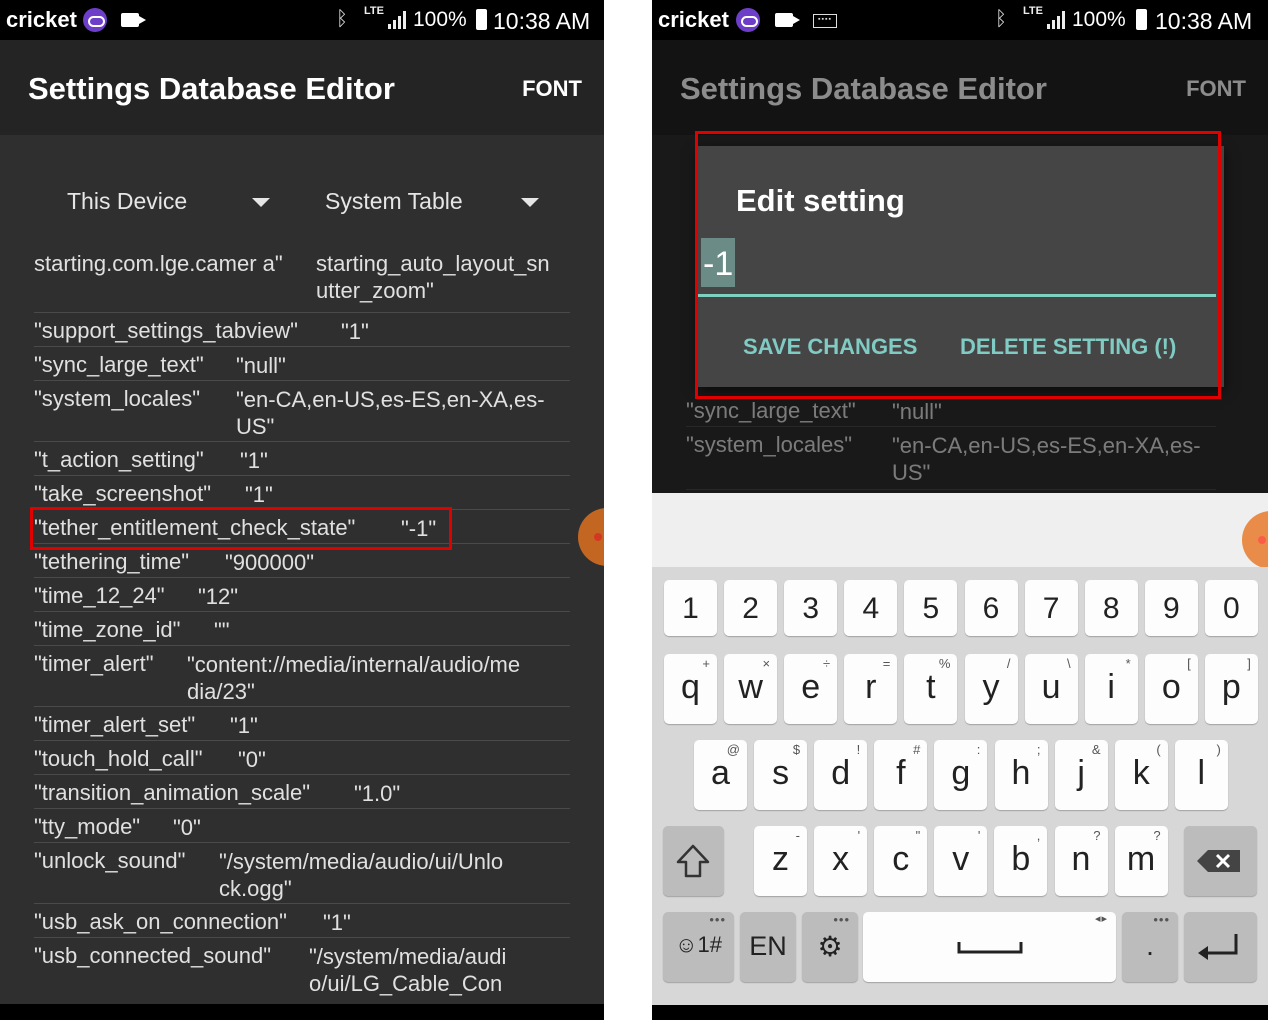 This screenshot has height=1020, width=1268. I want to click on key-j: & j, so click(1081, 775).